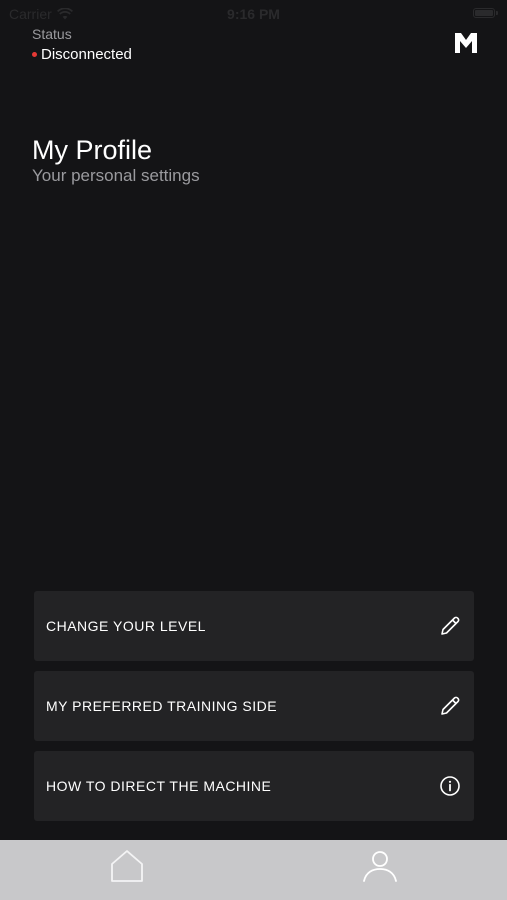  What do you see at coordinates (34, 54) in the screenshot?
I see `status-dot-icon` at bounding box center [34, 54].